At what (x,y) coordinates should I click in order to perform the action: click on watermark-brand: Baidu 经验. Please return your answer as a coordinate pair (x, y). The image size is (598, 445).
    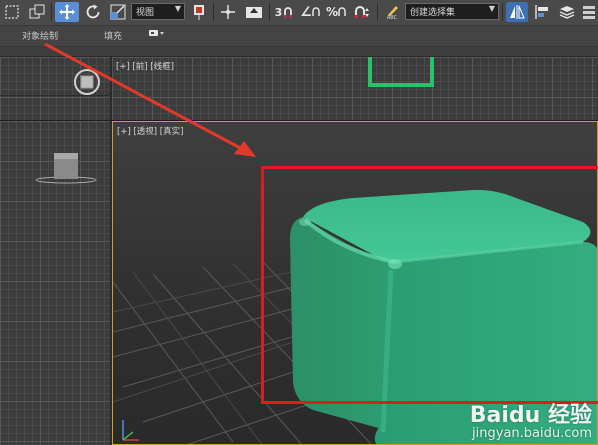
    Looking at the image, I should click on (530, 415).